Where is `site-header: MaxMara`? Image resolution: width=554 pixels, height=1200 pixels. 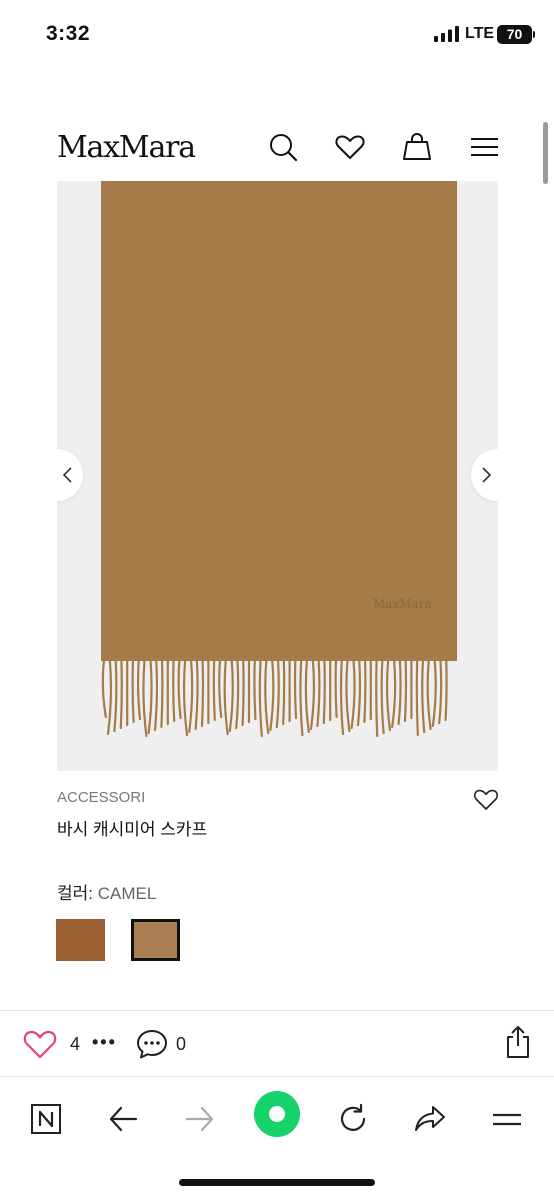
site-header: MaxMara is located at coordinates (277, 148).